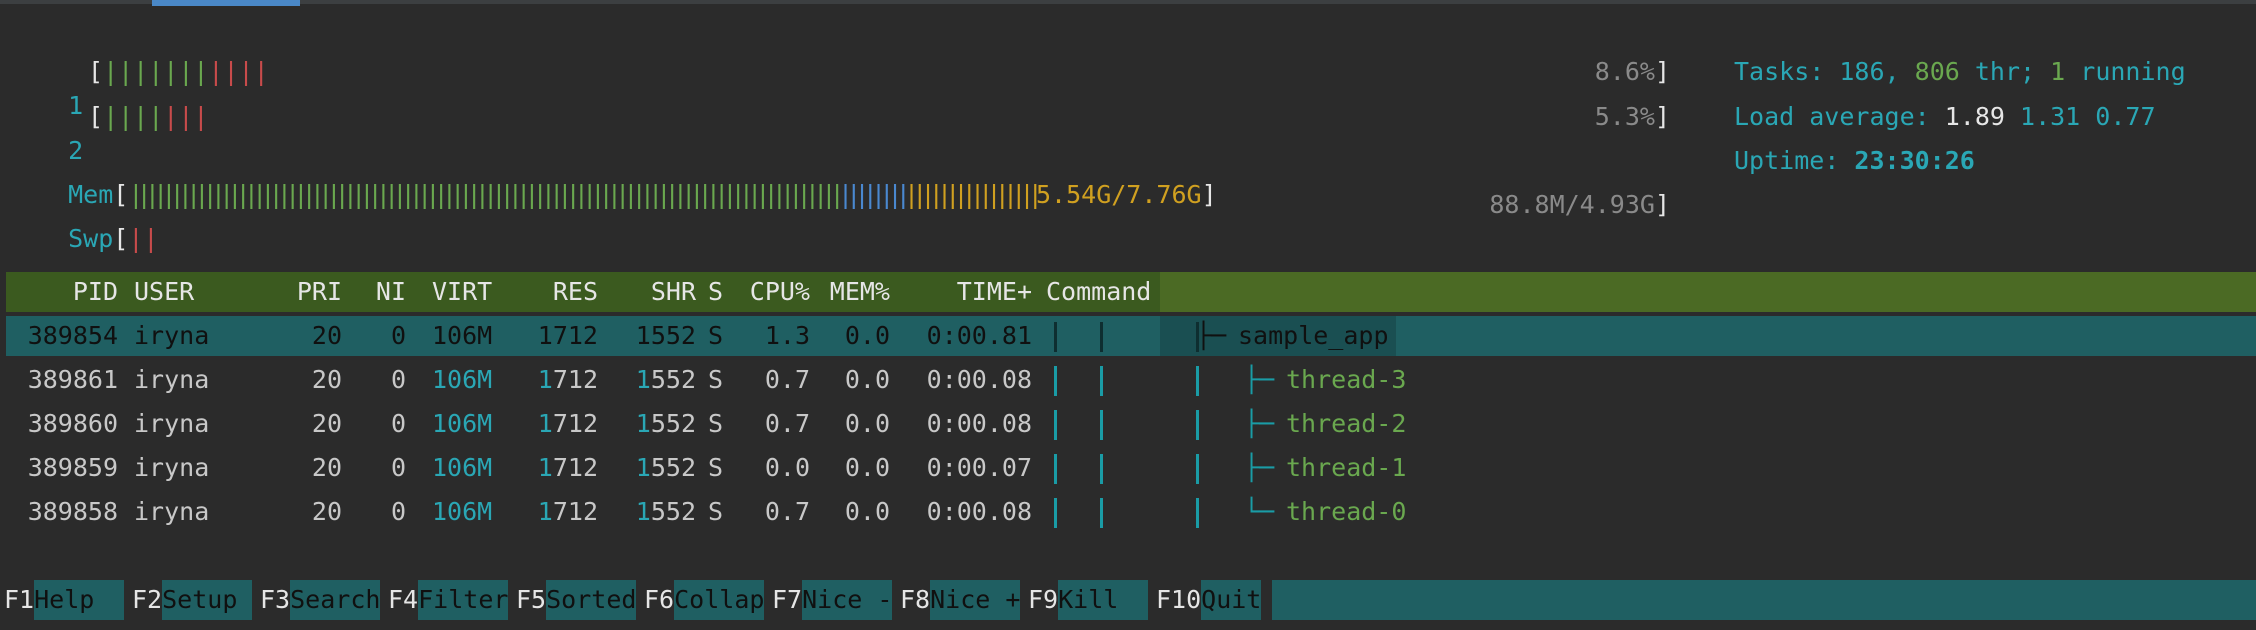 The image size is (2256, 630). Describe the element at coordinates (226, 3) in the screenshot. I see `active-tab-indicator` at that location.